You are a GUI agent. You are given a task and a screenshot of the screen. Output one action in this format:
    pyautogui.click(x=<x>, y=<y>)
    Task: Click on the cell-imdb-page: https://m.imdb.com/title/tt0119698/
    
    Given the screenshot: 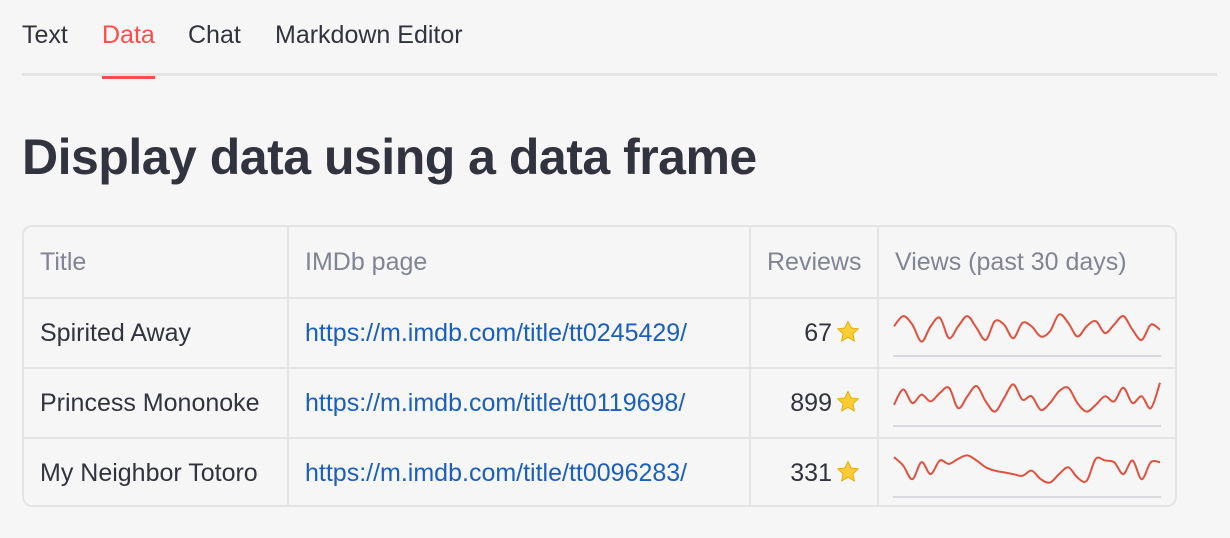 What is the action you would take?
    pyautogui.click(x=519, y=403)
    